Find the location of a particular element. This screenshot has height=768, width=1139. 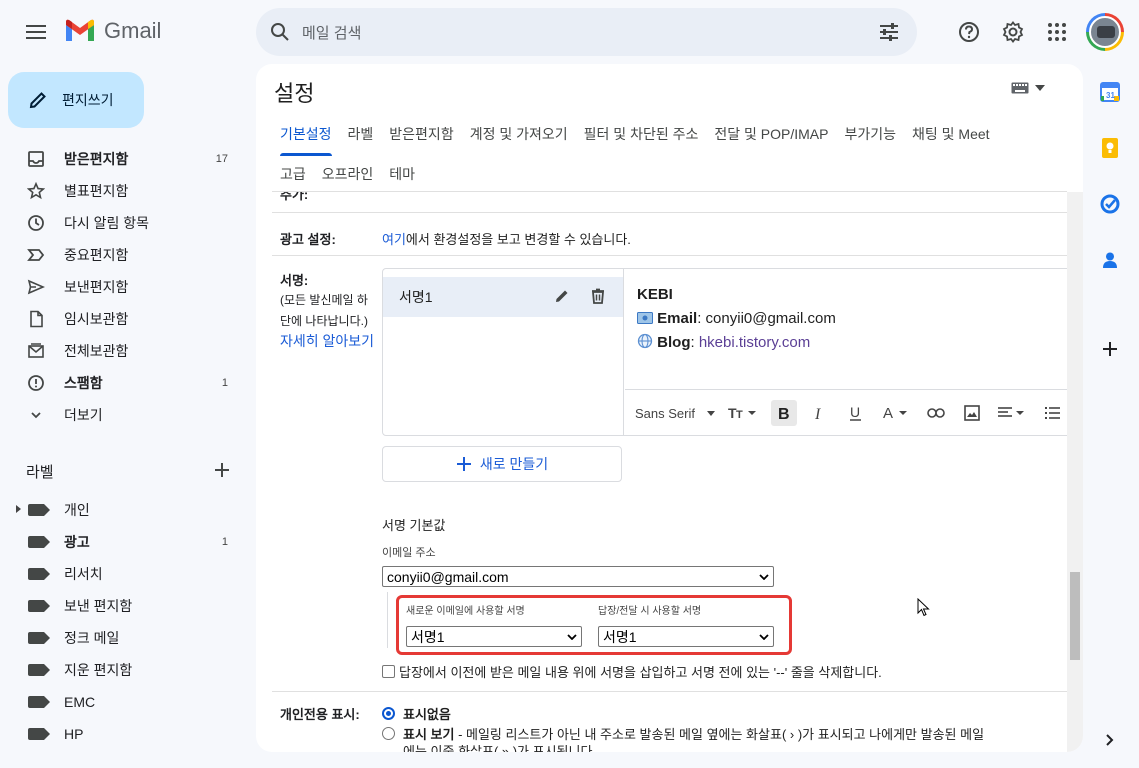

expand-side-panel-button is located at coordinates (1110, 740).